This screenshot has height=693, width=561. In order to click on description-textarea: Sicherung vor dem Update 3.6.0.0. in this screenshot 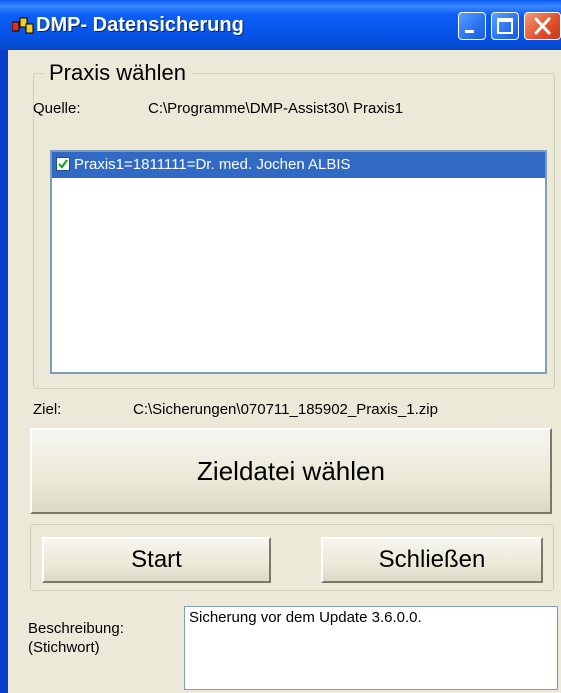, I will do `click(371, 648)`.